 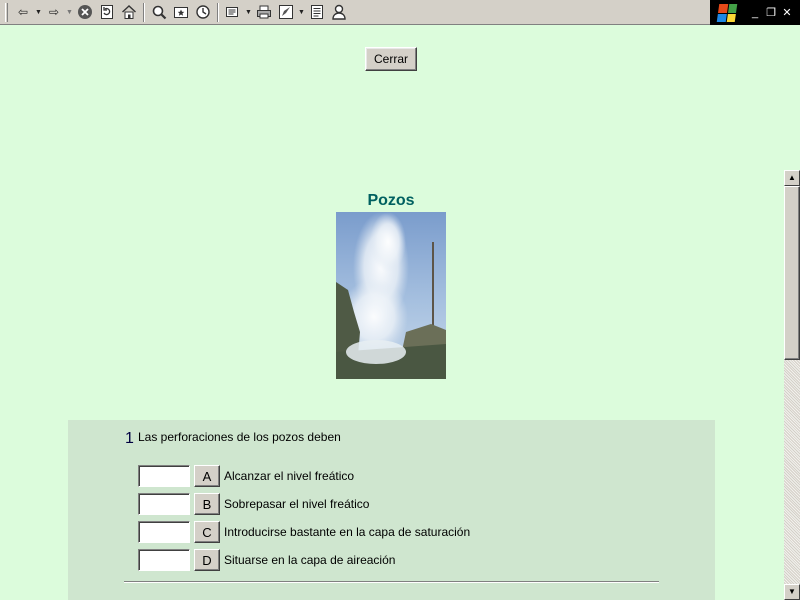 I want to click on home-button, so click(x=129, y=12).